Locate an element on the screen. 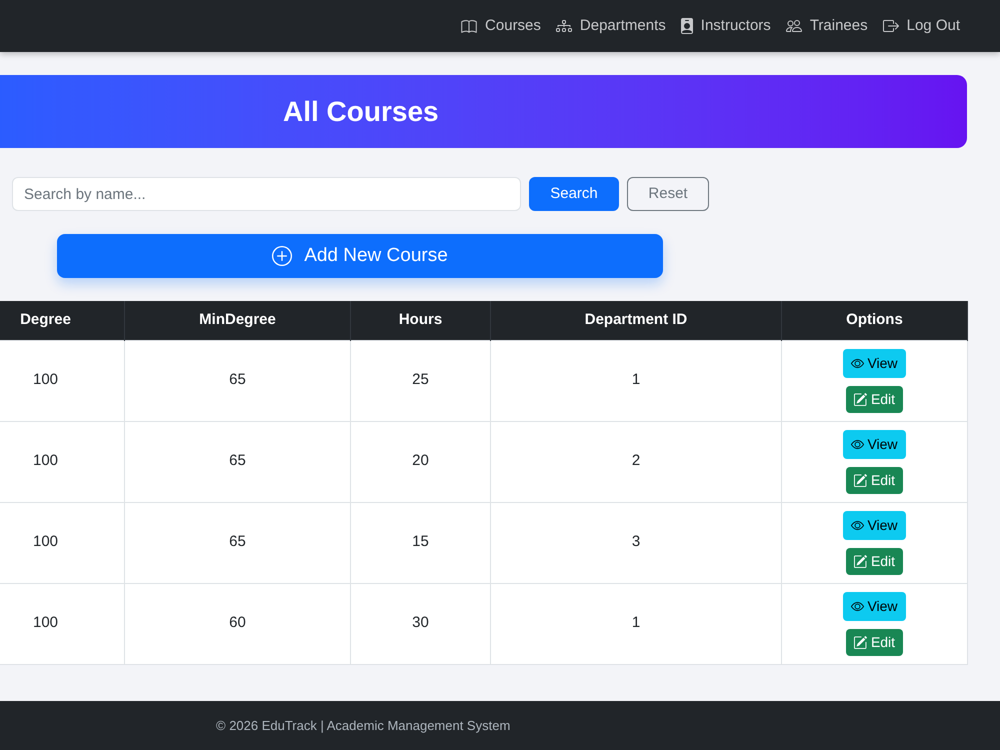  table-cell: 30 is located at coordinates (420, 623).